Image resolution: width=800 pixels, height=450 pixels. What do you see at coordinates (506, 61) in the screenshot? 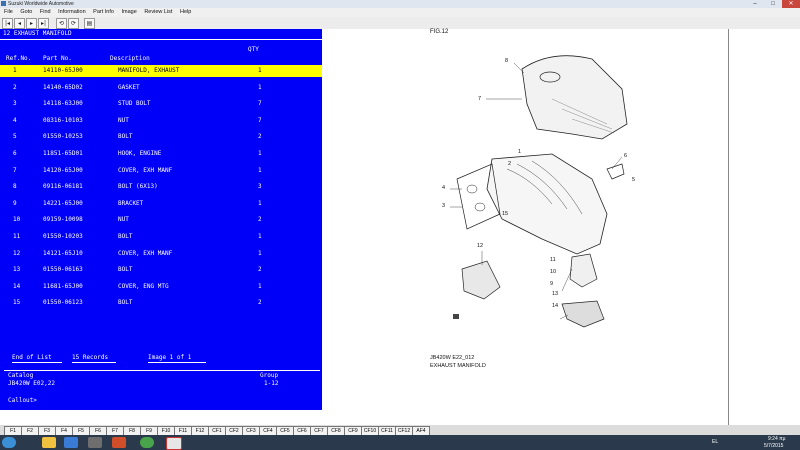
I see `callout-8: 8` at bounding box center [506, 61].